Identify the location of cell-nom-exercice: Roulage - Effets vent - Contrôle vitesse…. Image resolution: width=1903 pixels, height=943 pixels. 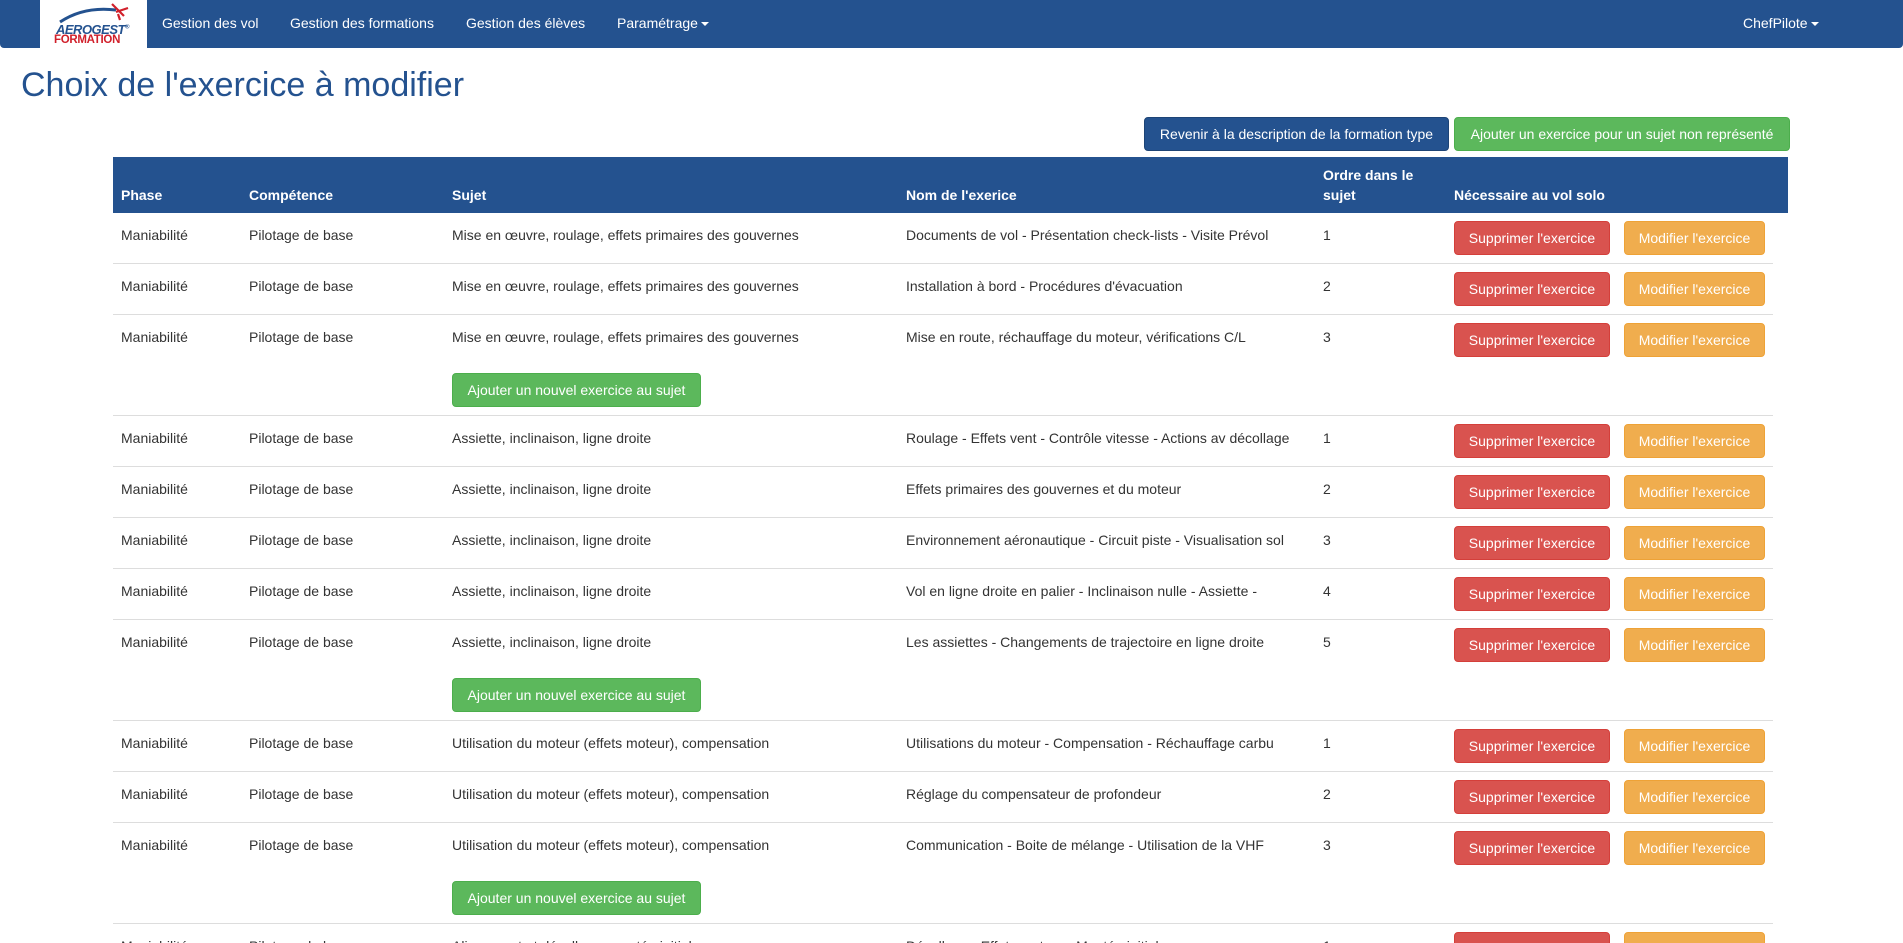
(1098, 438).